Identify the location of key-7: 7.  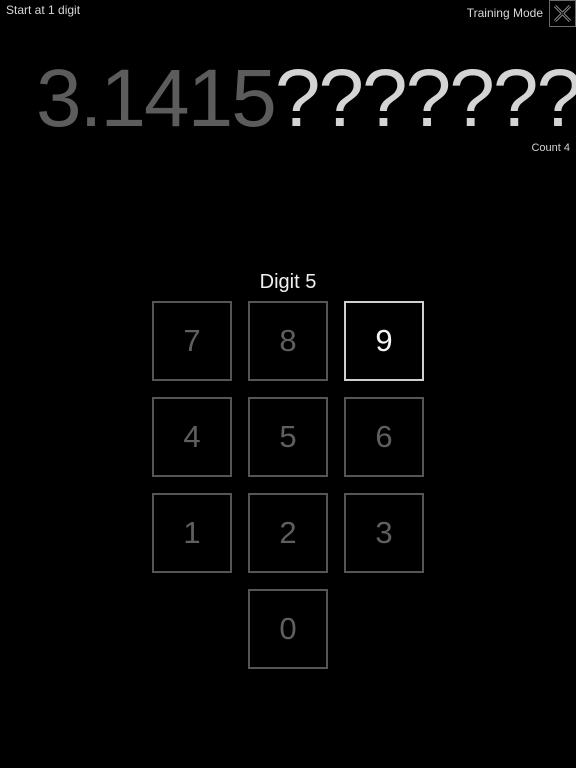
(192, 341).